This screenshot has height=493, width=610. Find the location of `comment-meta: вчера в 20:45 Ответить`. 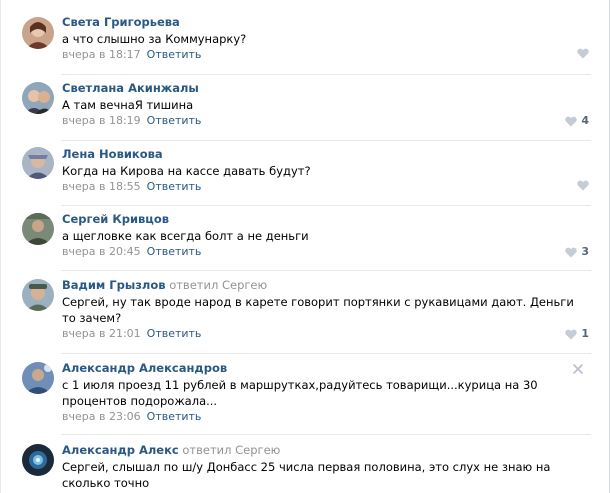

comment-meta: вчера в 20:45 Ответить is located at coordinates (131, 252).